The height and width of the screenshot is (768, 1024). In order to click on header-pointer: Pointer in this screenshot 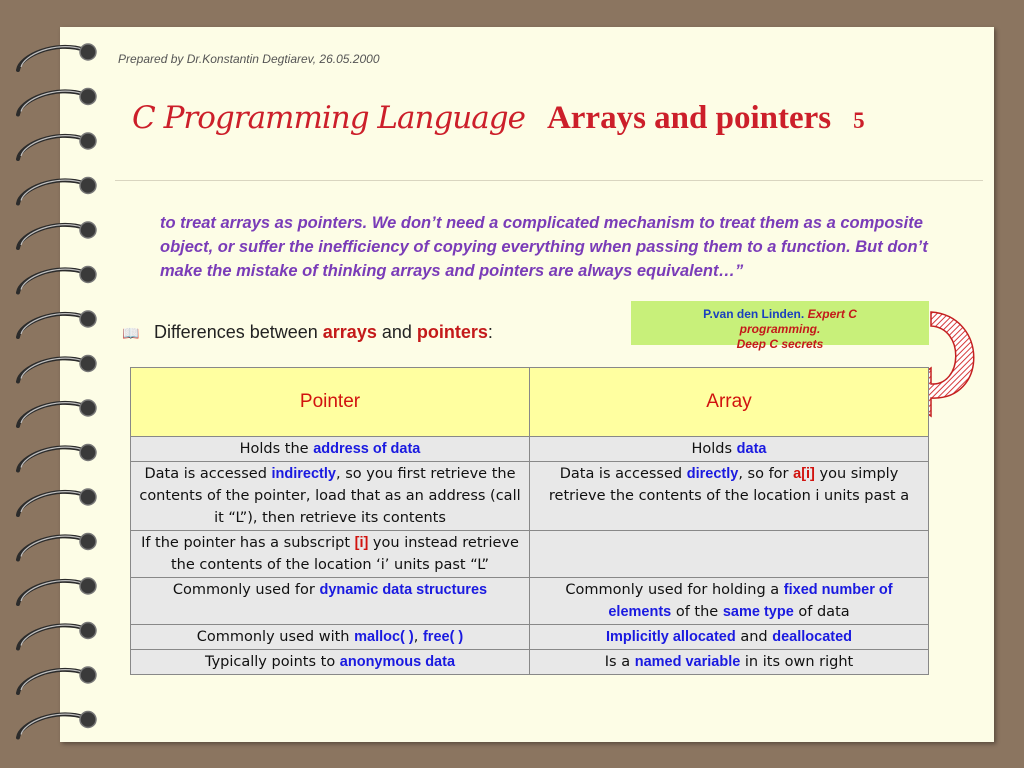, I will do `click(330, 402)`.